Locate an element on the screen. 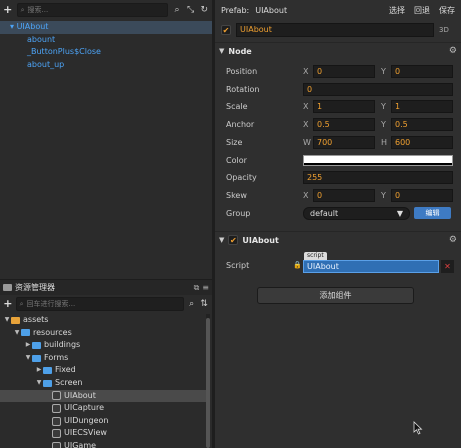  asset-row: ▶ Fixed is located at coordinates (103, 370).